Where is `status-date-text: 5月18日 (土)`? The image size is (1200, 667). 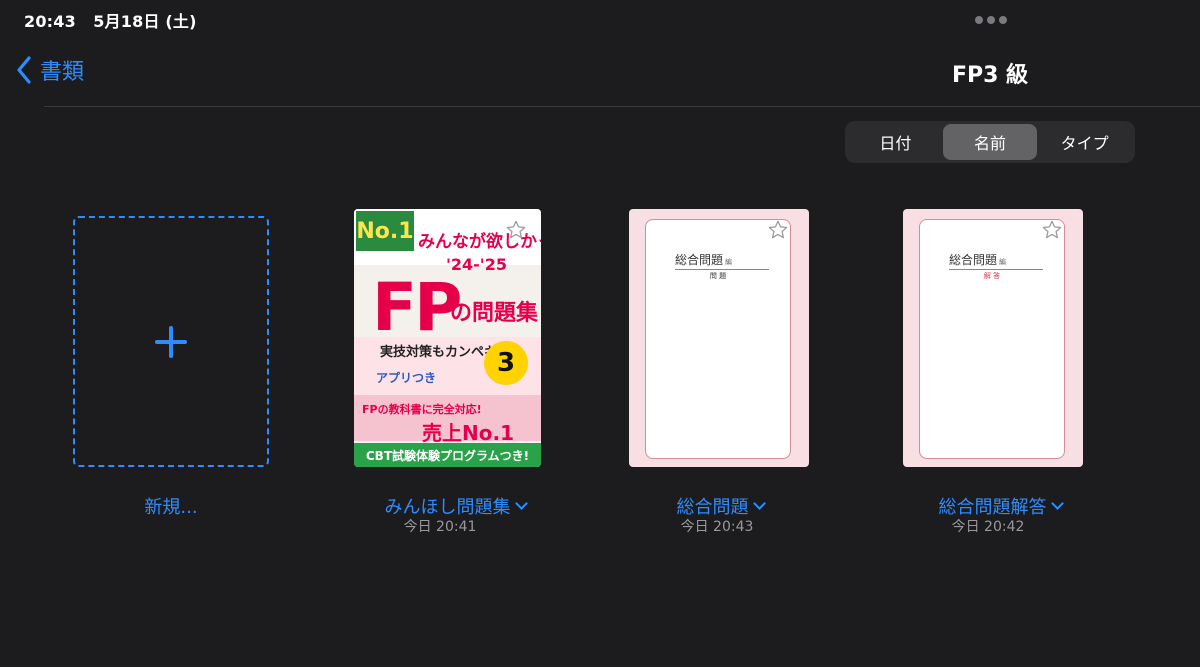
status-date-text: 5月18日 (土) is located at coordinates (145, 21).